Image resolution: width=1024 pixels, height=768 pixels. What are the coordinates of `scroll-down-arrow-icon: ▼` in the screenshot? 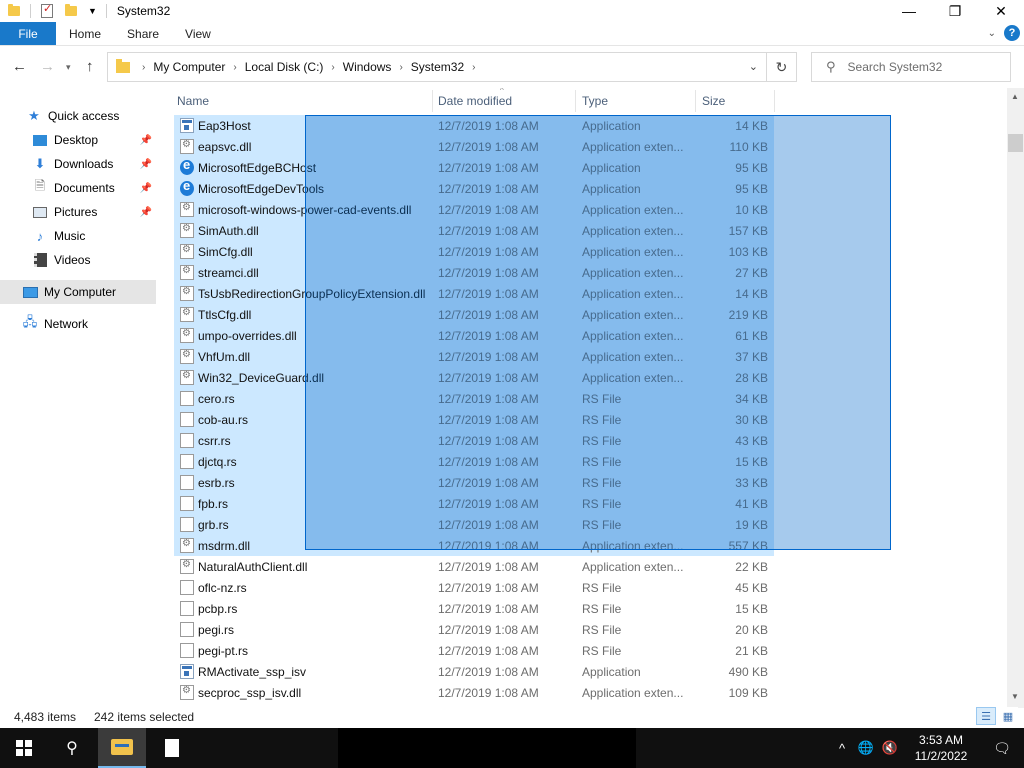 It's located at (1015, 696).